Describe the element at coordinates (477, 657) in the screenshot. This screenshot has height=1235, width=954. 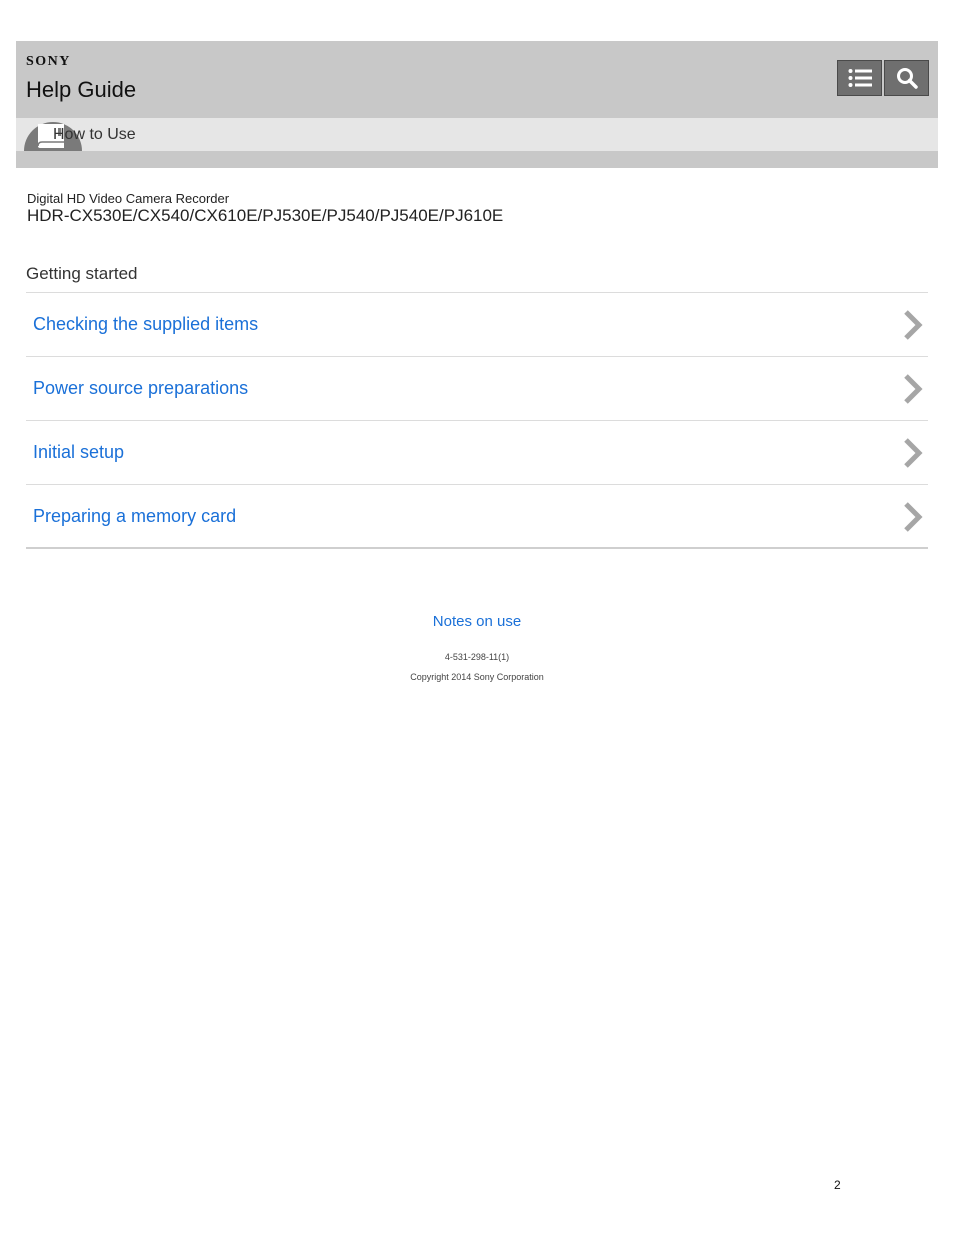
I see `document-code: 4-531-298-11(1)` at that location.